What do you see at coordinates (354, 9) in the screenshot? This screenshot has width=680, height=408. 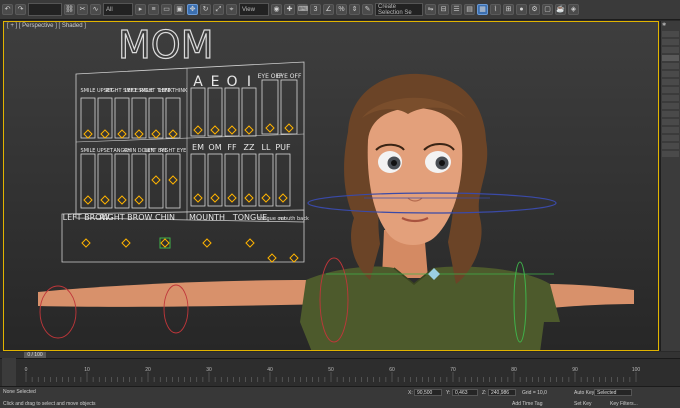 I see `spinner-snap-icon: ⇕` at bounding box center [354, 9].